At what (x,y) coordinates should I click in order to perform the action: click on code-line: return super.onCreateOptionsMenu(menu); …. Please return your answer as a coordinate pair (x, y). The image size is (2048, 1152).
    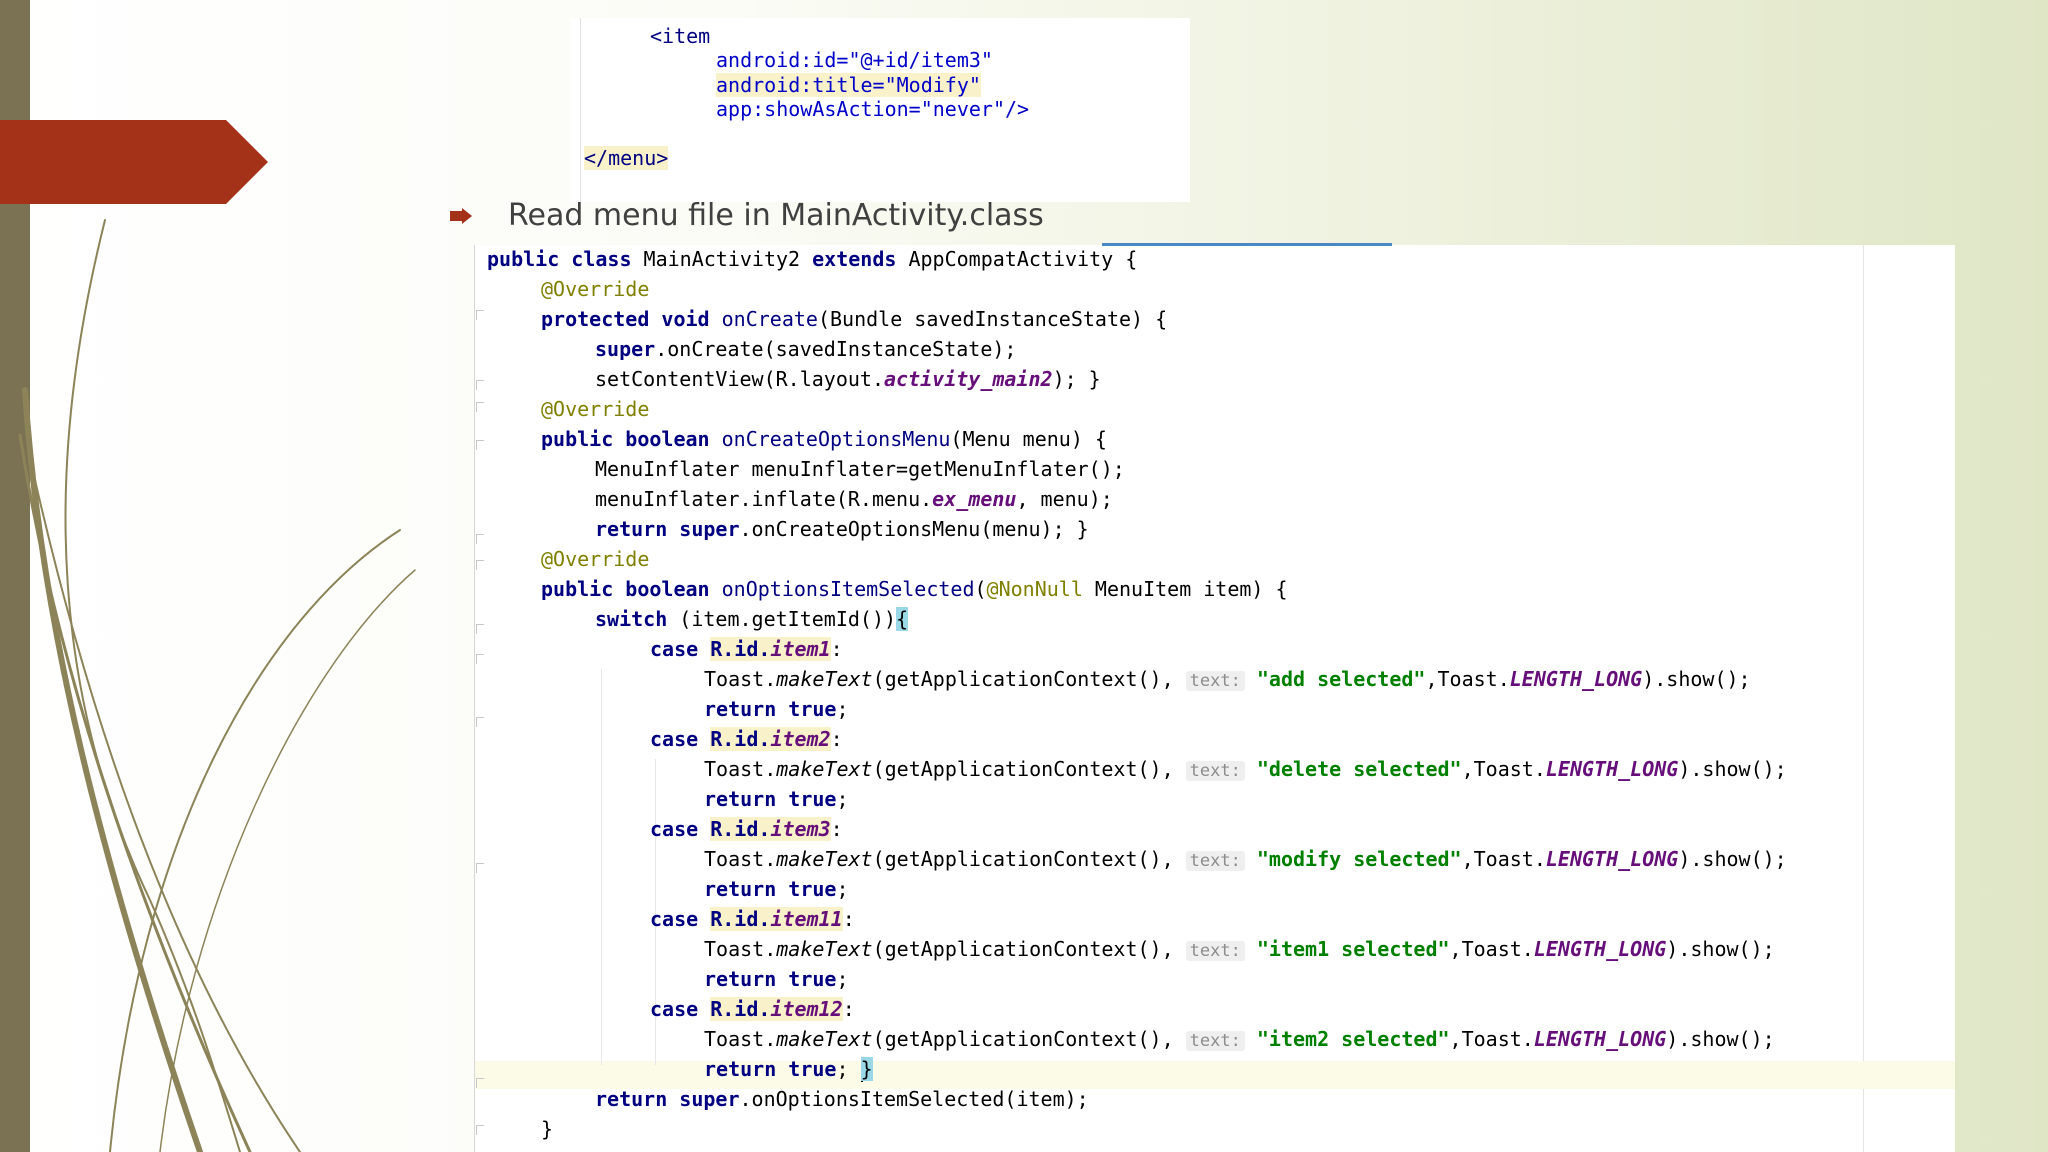
    Looking at the image, I should click on (842, 529).